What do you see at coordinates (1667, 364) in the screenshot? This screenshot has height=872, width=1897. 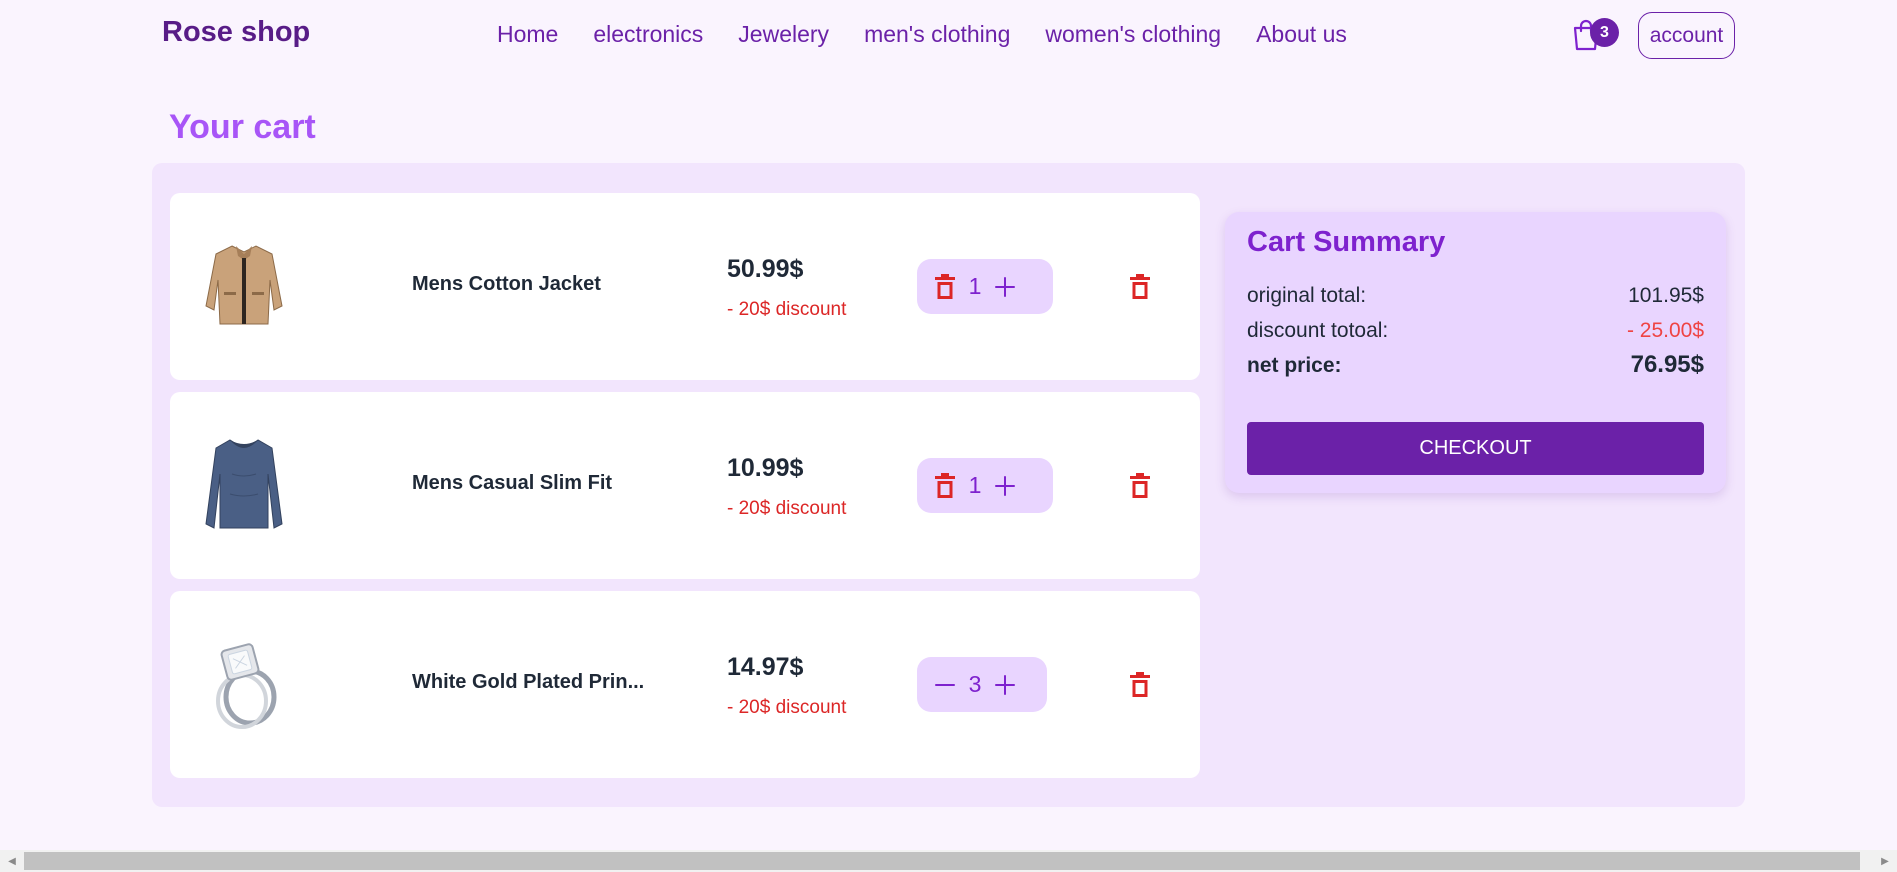 I see `net-price-value: 76.95$` at bounding box center [1667, 364].